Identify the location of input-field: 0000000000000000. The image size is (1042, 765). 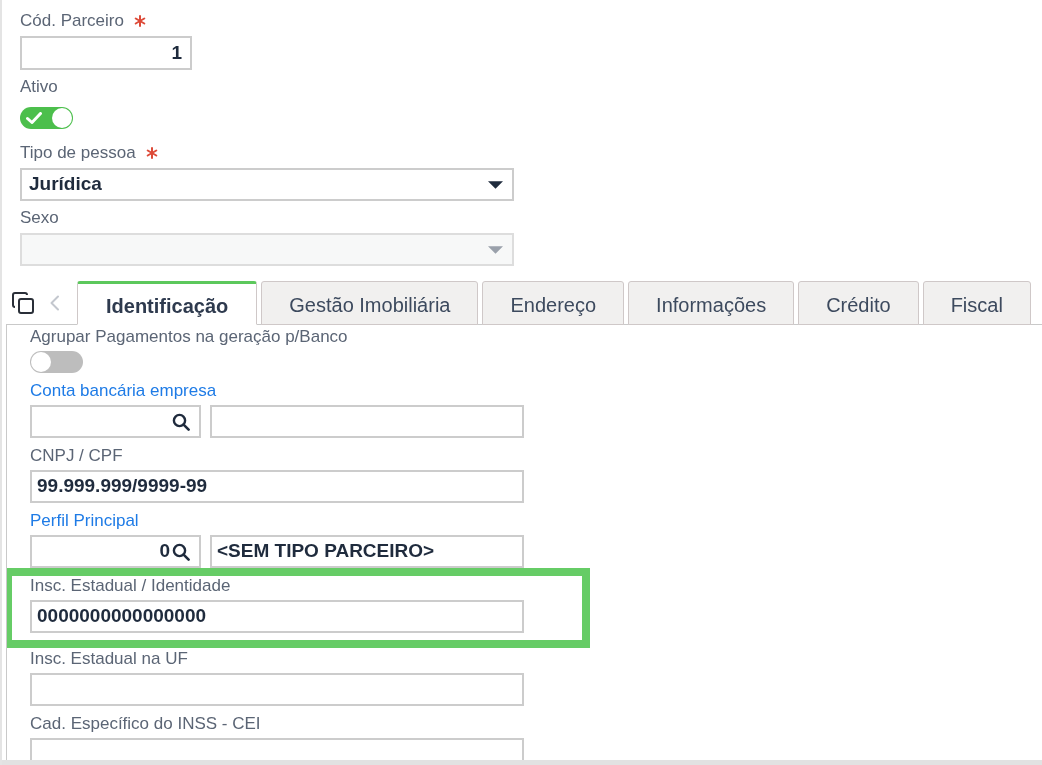
(277, 616).